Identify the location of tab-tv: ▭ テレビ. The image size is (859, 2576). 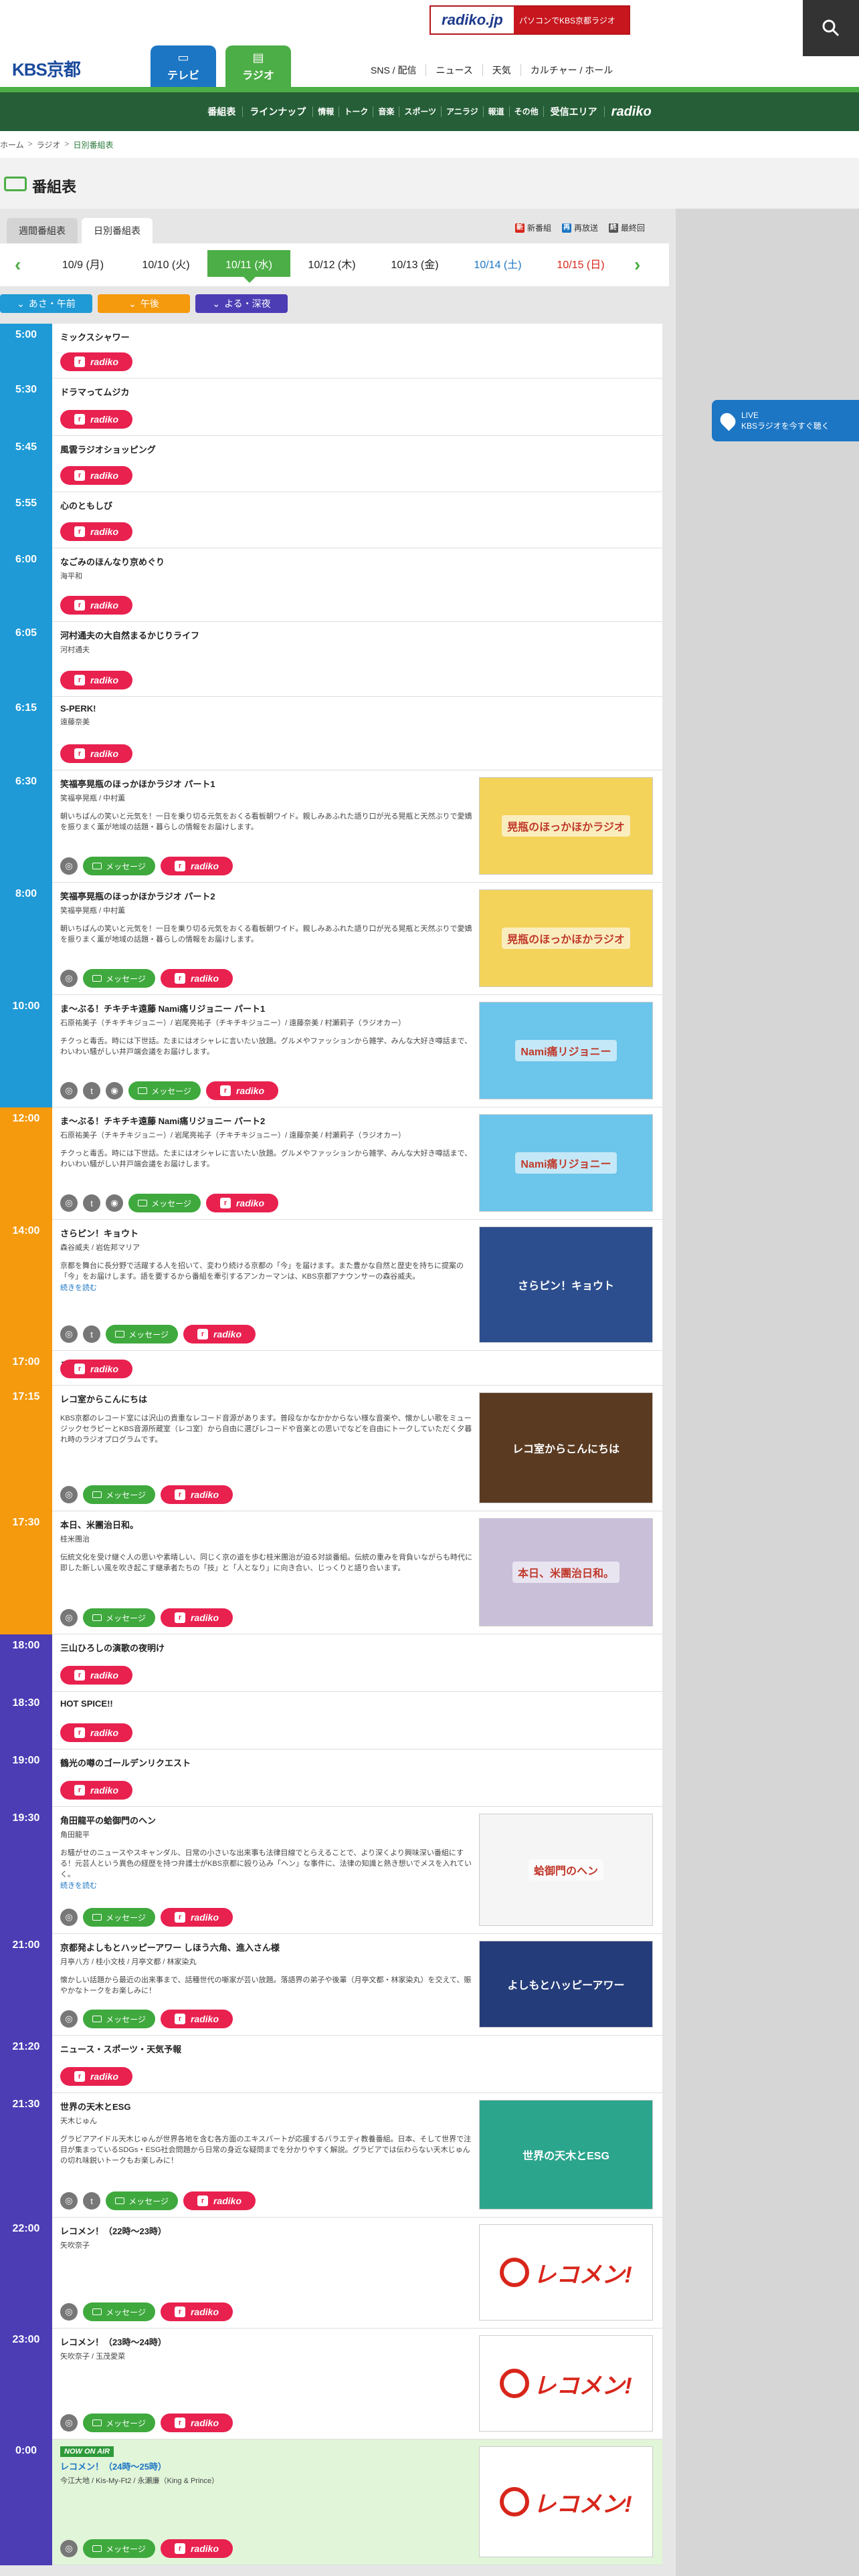
(183, 66).